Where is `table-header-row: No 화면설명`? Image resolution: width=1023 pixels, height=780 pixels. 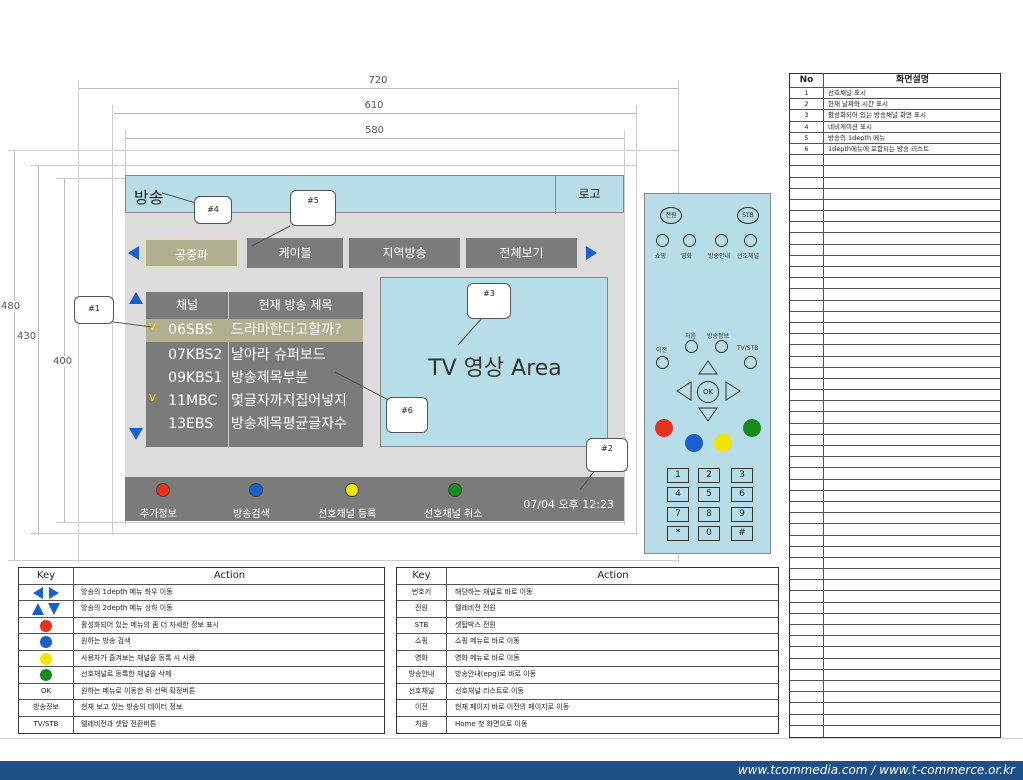
table-header-row: No 화면설명 is located at coordinates (895, 81).